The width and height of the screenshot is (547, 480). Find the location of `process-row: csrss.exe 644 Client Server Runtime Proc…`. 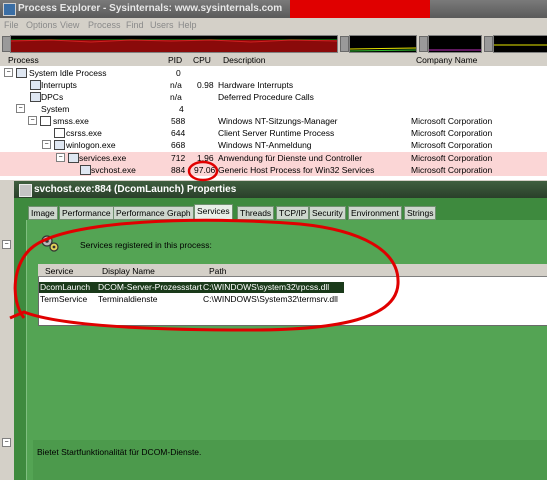

process-row: csrss.exe 644 Client Server Runtime Proc… is located at coordinates (273, 133).